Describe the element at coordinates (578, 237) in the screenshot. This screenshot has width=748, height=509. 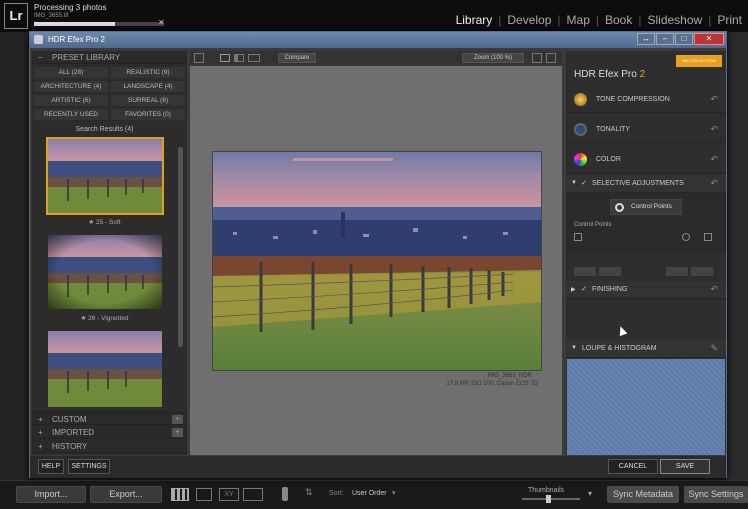
I see `show-mask-icon` at that location.